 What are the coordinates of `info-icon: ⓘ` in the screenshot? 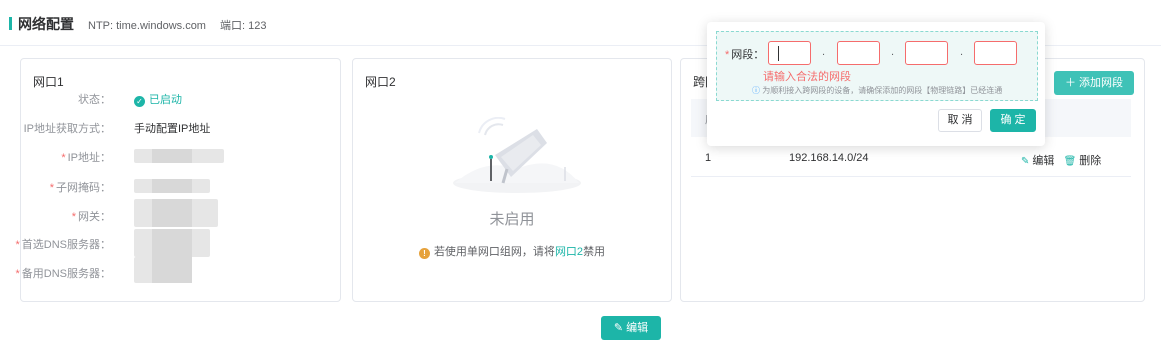 It's located at (756, 90).